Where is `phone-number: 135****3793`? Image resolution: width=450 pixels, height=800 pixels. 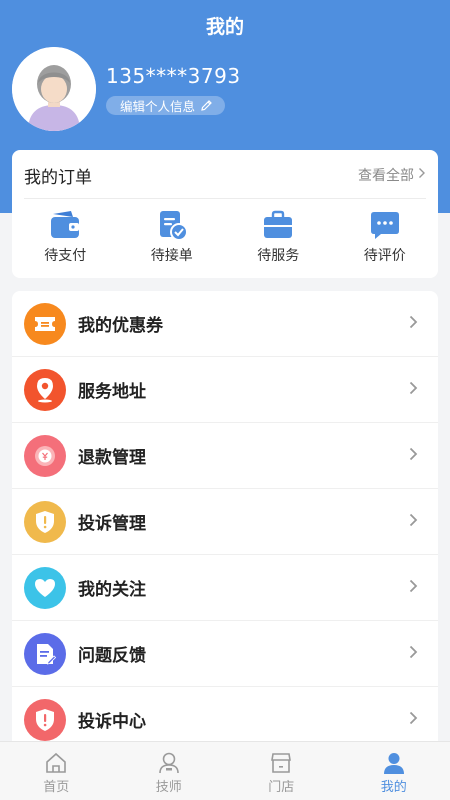 phone-number: 135****3793 is located at coordinates (173, 76).